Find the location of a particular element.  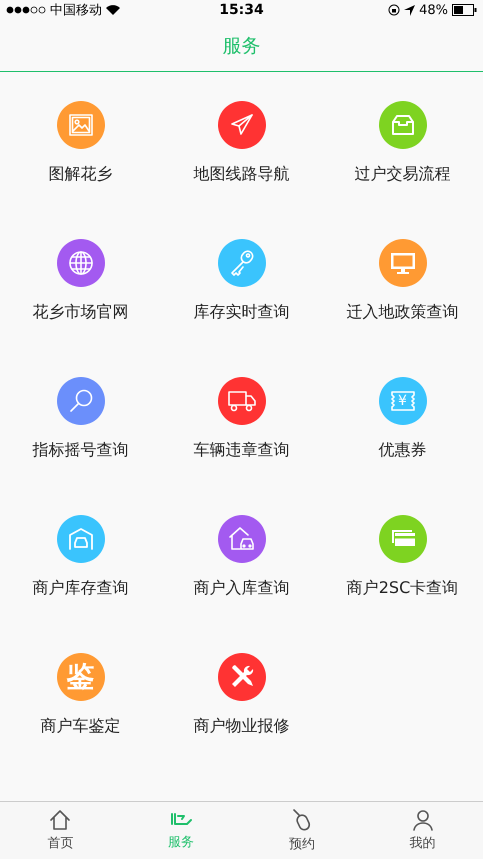

service-label: 车辆违章查询 is located at coordinates (242, 450).